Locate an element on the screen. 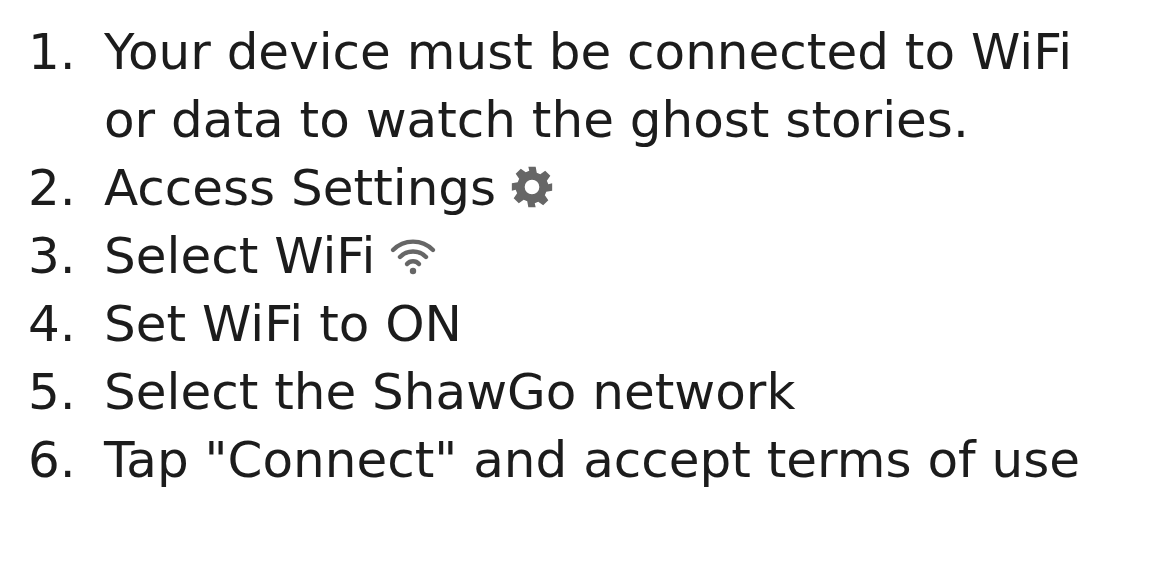 The width and height of the screenshot is (1176, 572). step-number: 4. is located at coordinates (52, 324).